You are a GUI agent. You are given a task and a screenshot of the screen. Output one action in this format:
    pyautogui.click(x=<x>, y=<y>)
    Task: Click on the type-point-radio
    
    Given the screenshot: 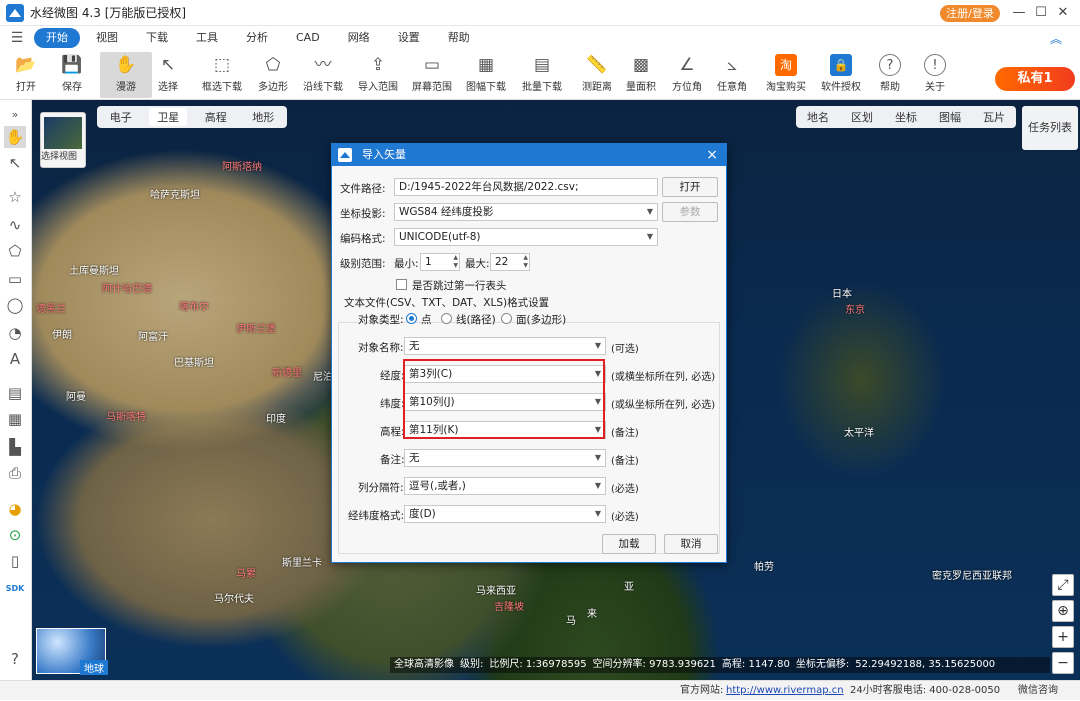 What is the action you would take?
    pyautogui.click(x=411, y=318)
    